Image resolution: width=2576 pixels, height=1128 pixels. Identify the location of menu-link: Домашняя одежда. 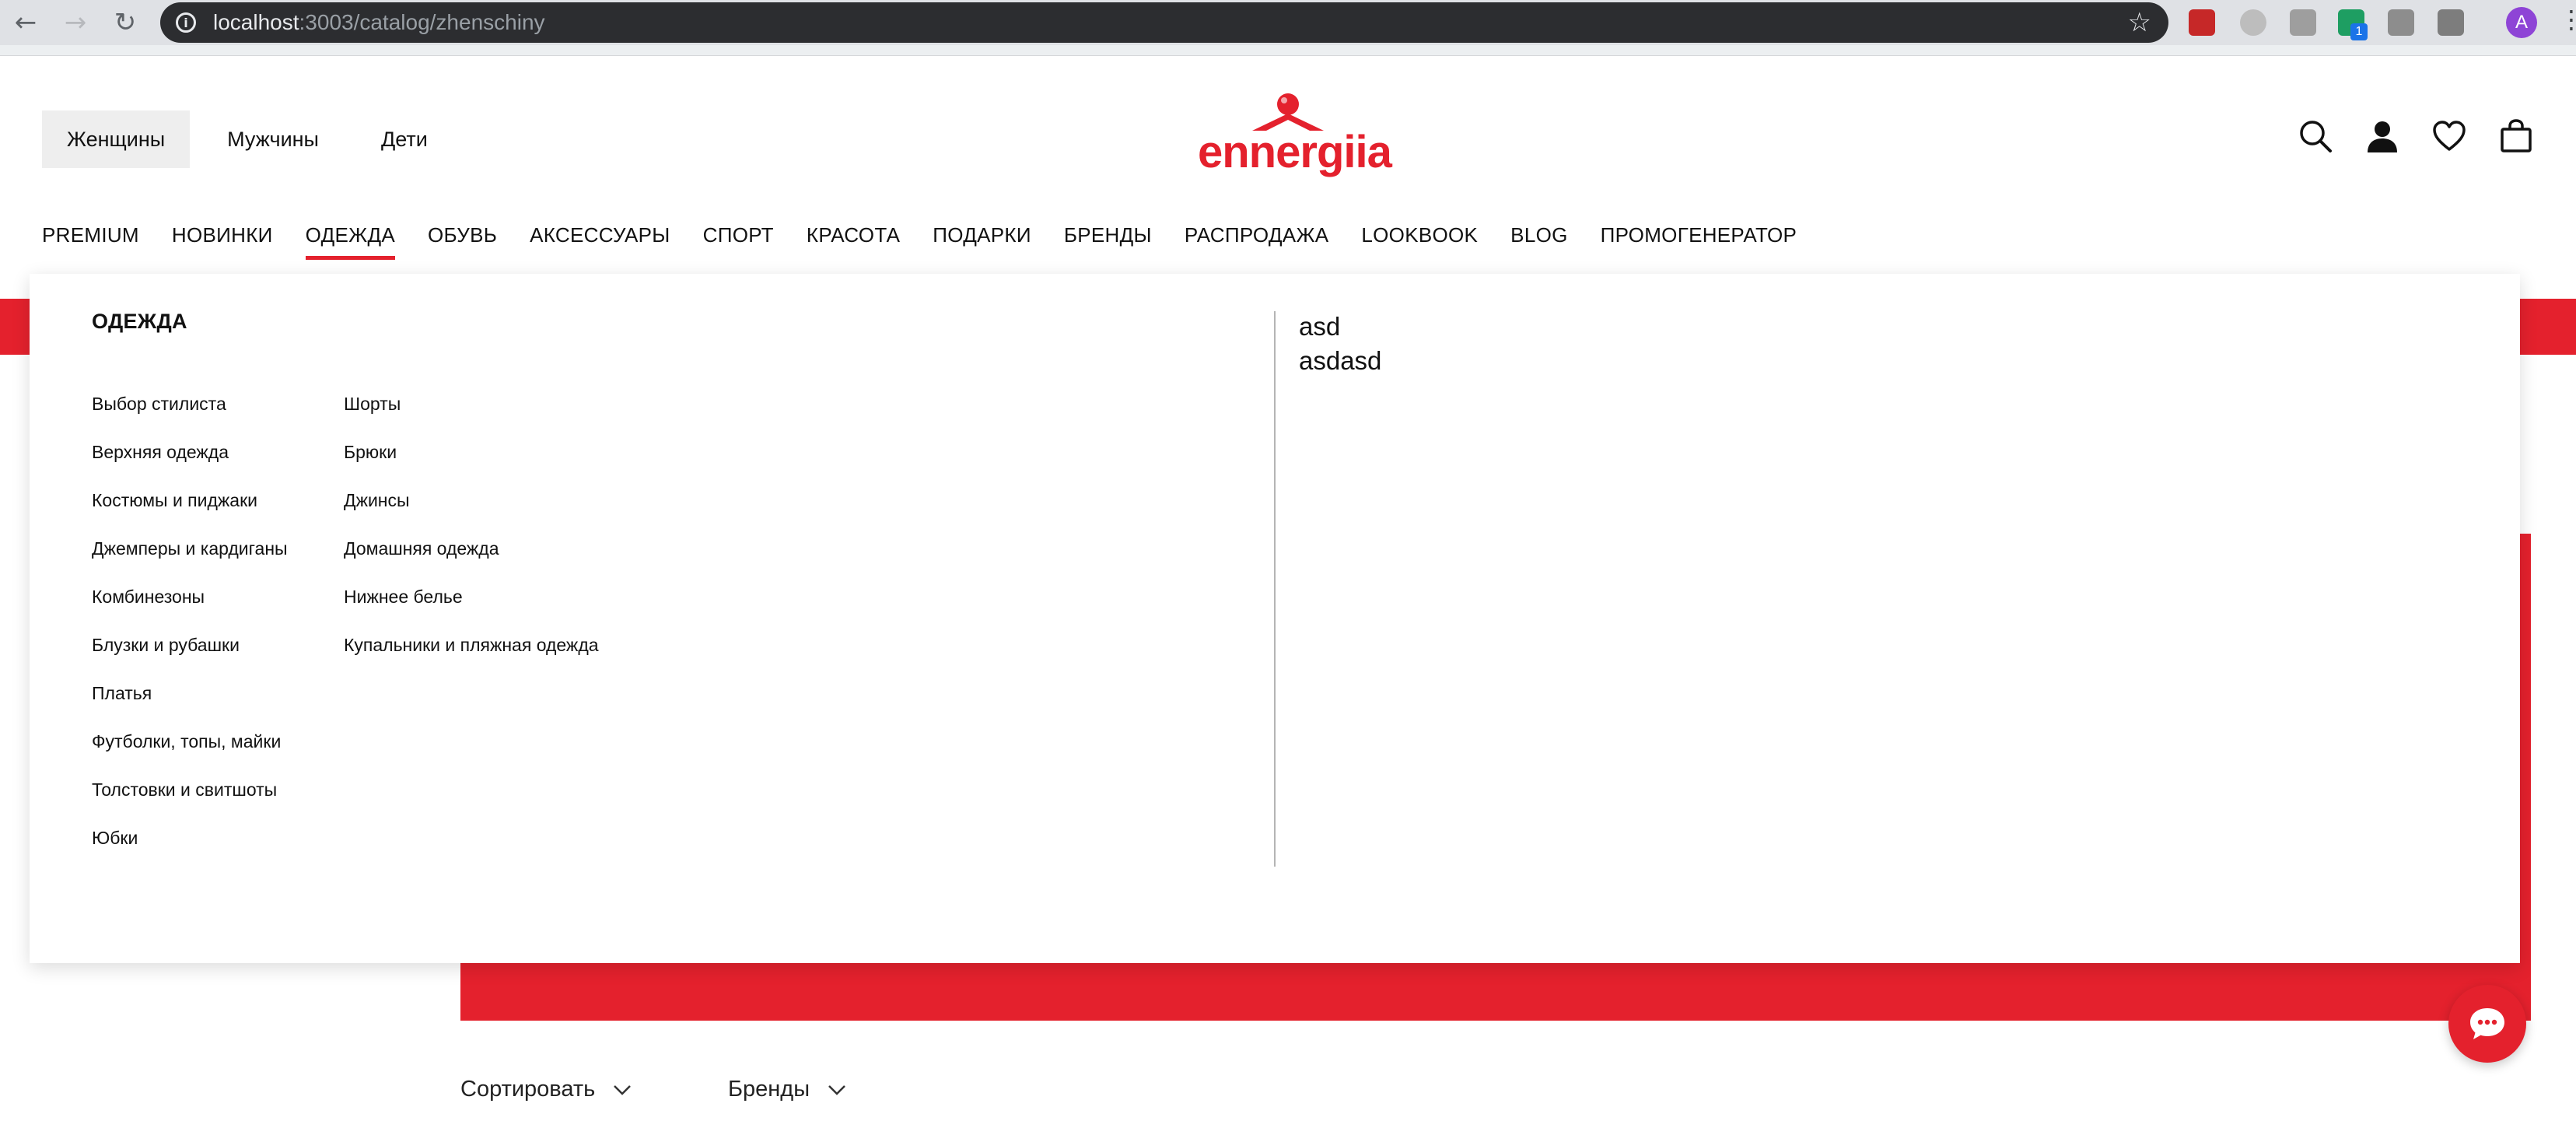
(472, 548).